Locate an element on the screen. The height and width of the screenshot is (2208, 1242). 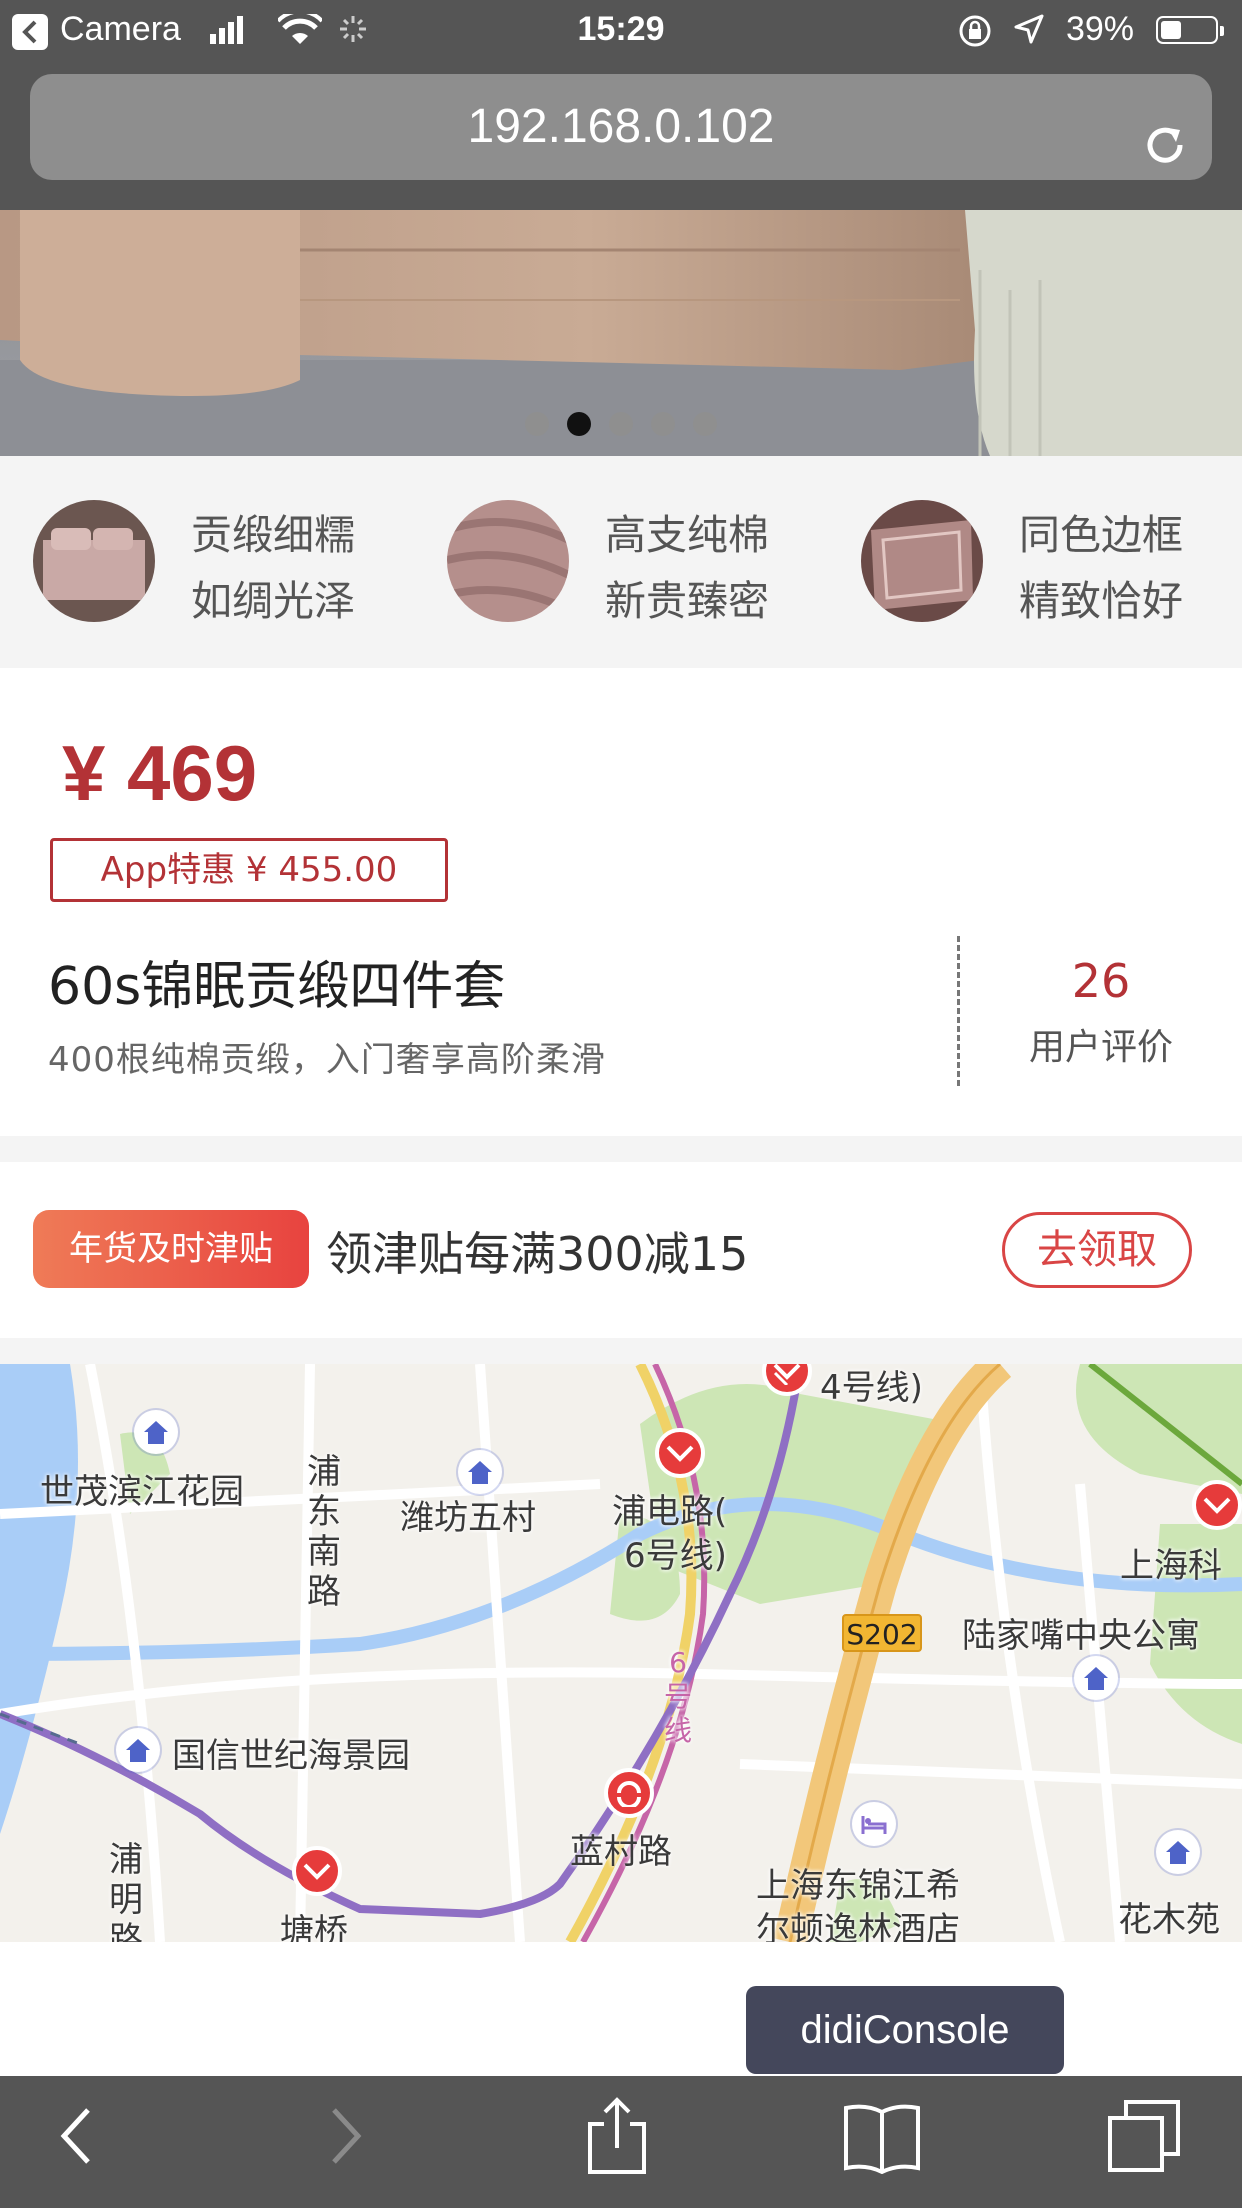
review-label: 用户评价 is located at coordinates (1101, 1044).